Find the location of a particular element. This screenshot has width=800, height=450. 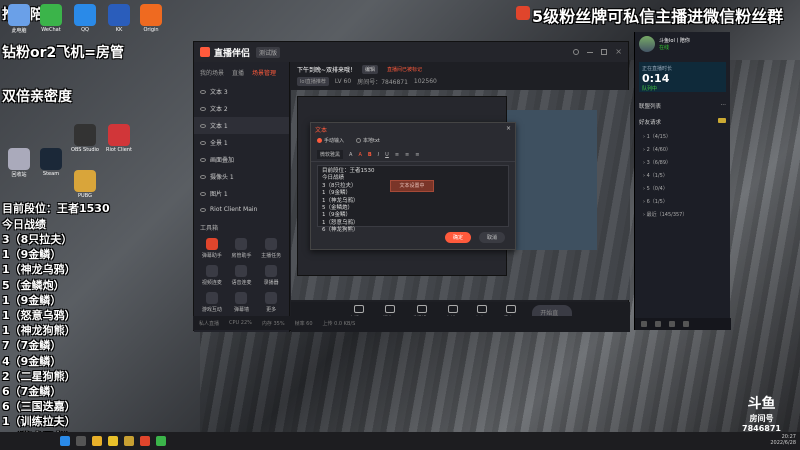

font-select: 微软雅黑 is located at coordinates (330, 154).